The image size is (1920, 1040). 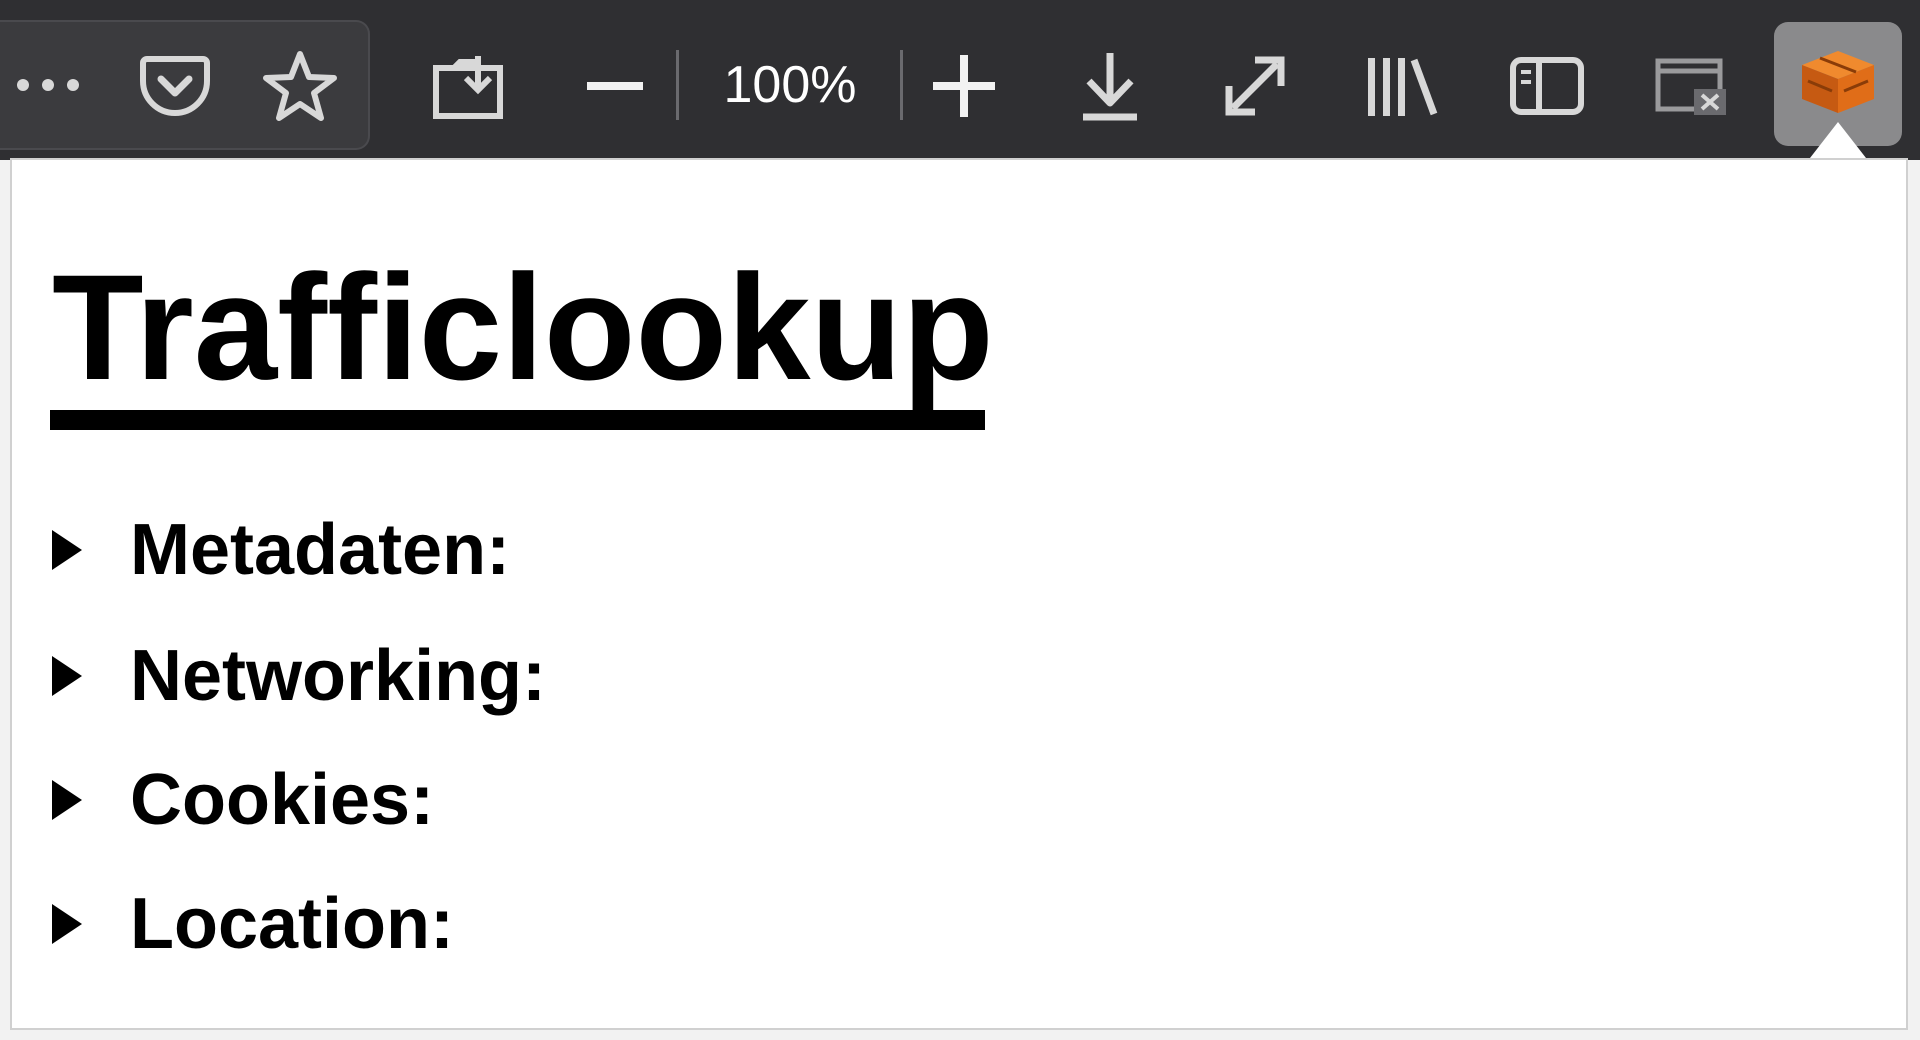 What do you see at coordinates (320, 550) in the screenshot?
I see `section-label: Metadaten:` at bounding box center [320, 550].